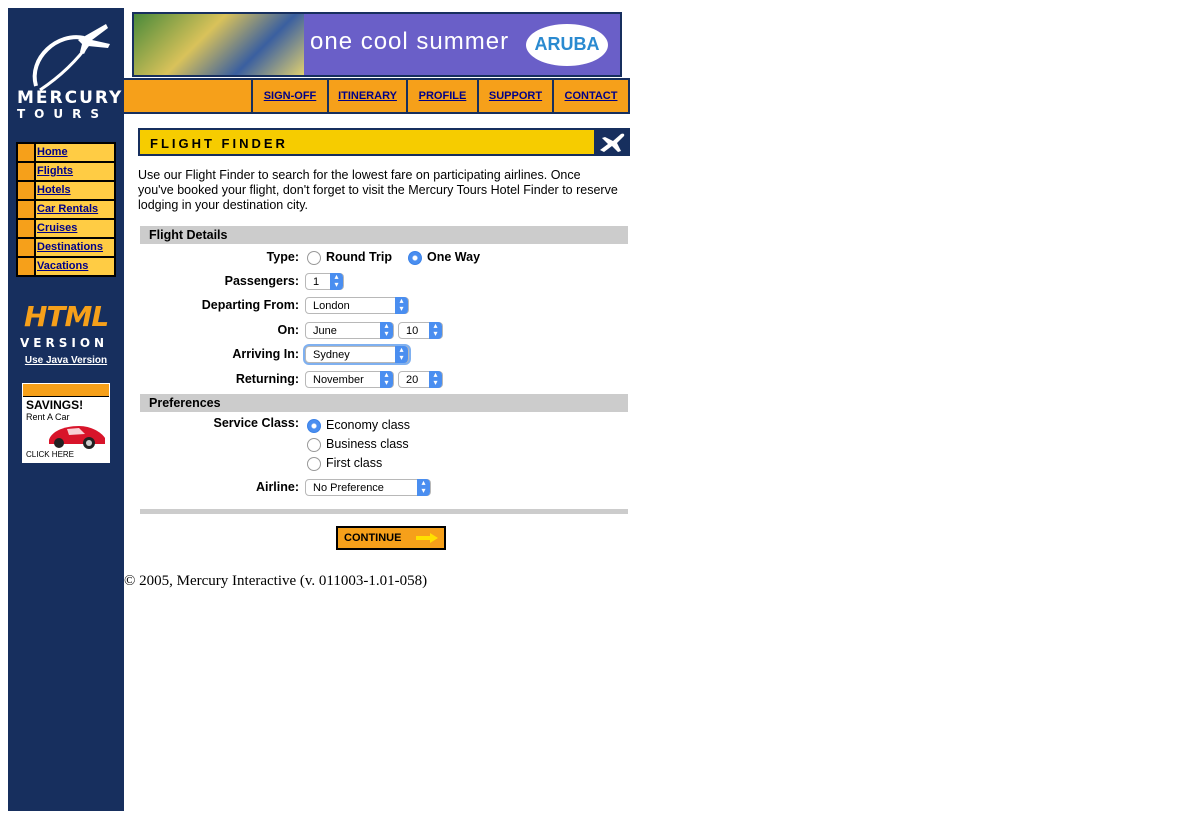  I want to click on sidebar-item-flights: Flights, so click(66, 171).